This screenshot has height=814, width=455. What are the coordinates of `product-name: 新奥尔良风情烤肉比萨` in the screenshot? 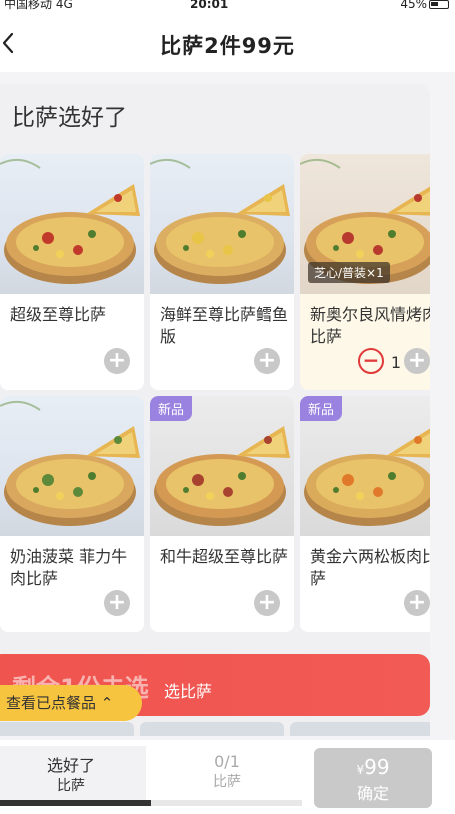 It's located at (370, 325).